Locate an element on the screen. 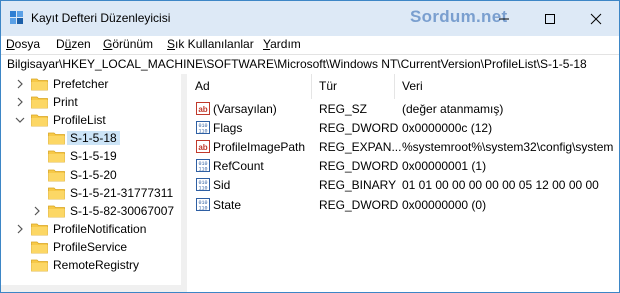 The image size is (620, 293). tree-item-label: Print is located at coordinates (65, 102).